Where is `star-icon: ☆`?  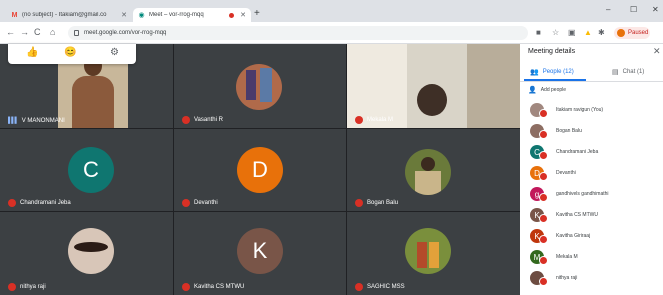
star-icon: ☆ is located at coordinates (555, 32).